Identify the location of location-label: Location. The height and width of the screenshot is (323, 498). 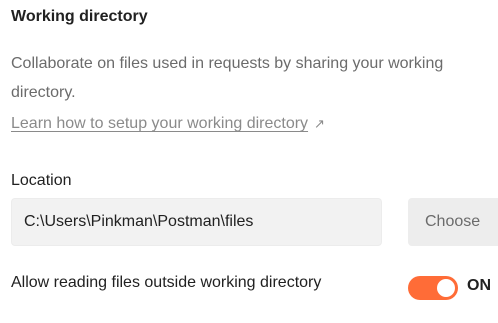
(41, 180).